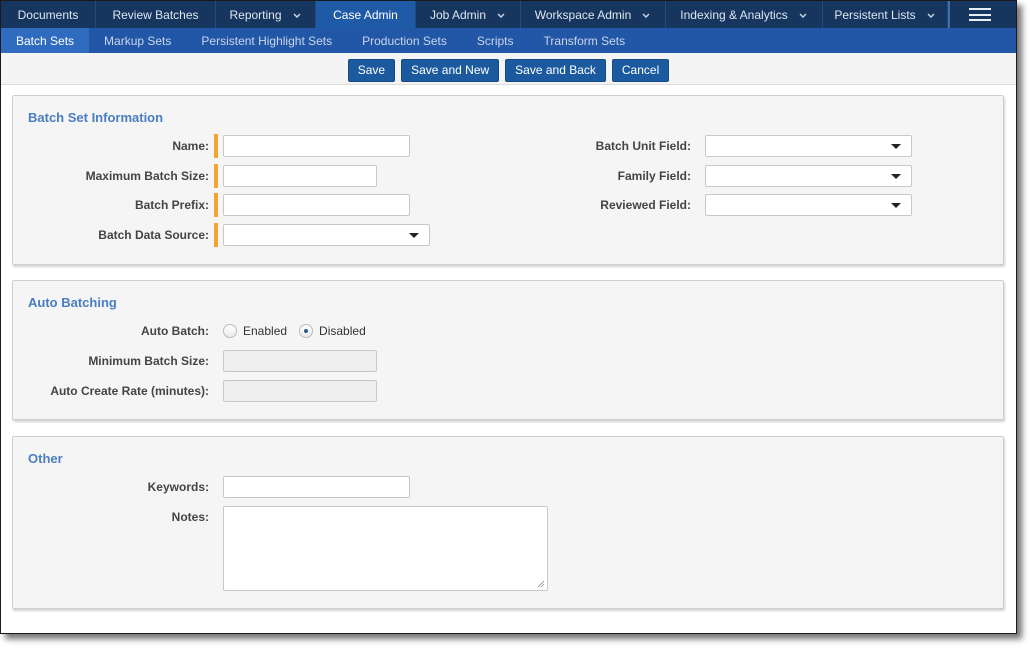 Image resolution: width=1030 pixels, height=648 pixels. I want to click on cancel-button: Cancel, so click(640, 70).